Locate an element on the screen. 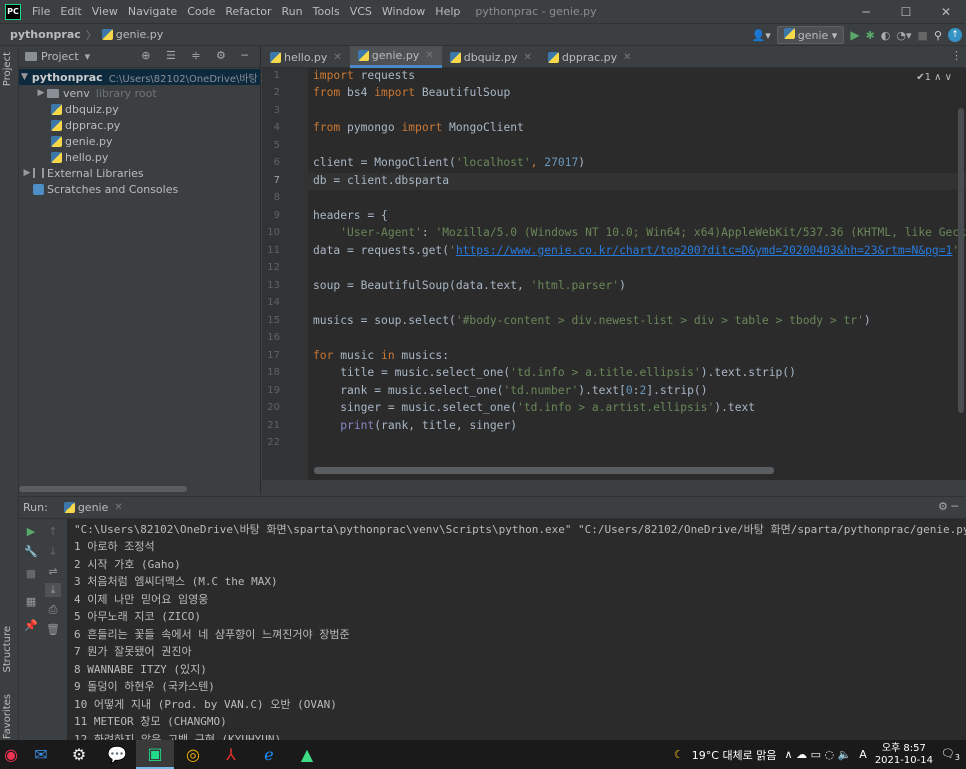 Image resolution: width=966 pixels, height=769 pixels. project-hscrollbar is located at coordinates (103, 489).